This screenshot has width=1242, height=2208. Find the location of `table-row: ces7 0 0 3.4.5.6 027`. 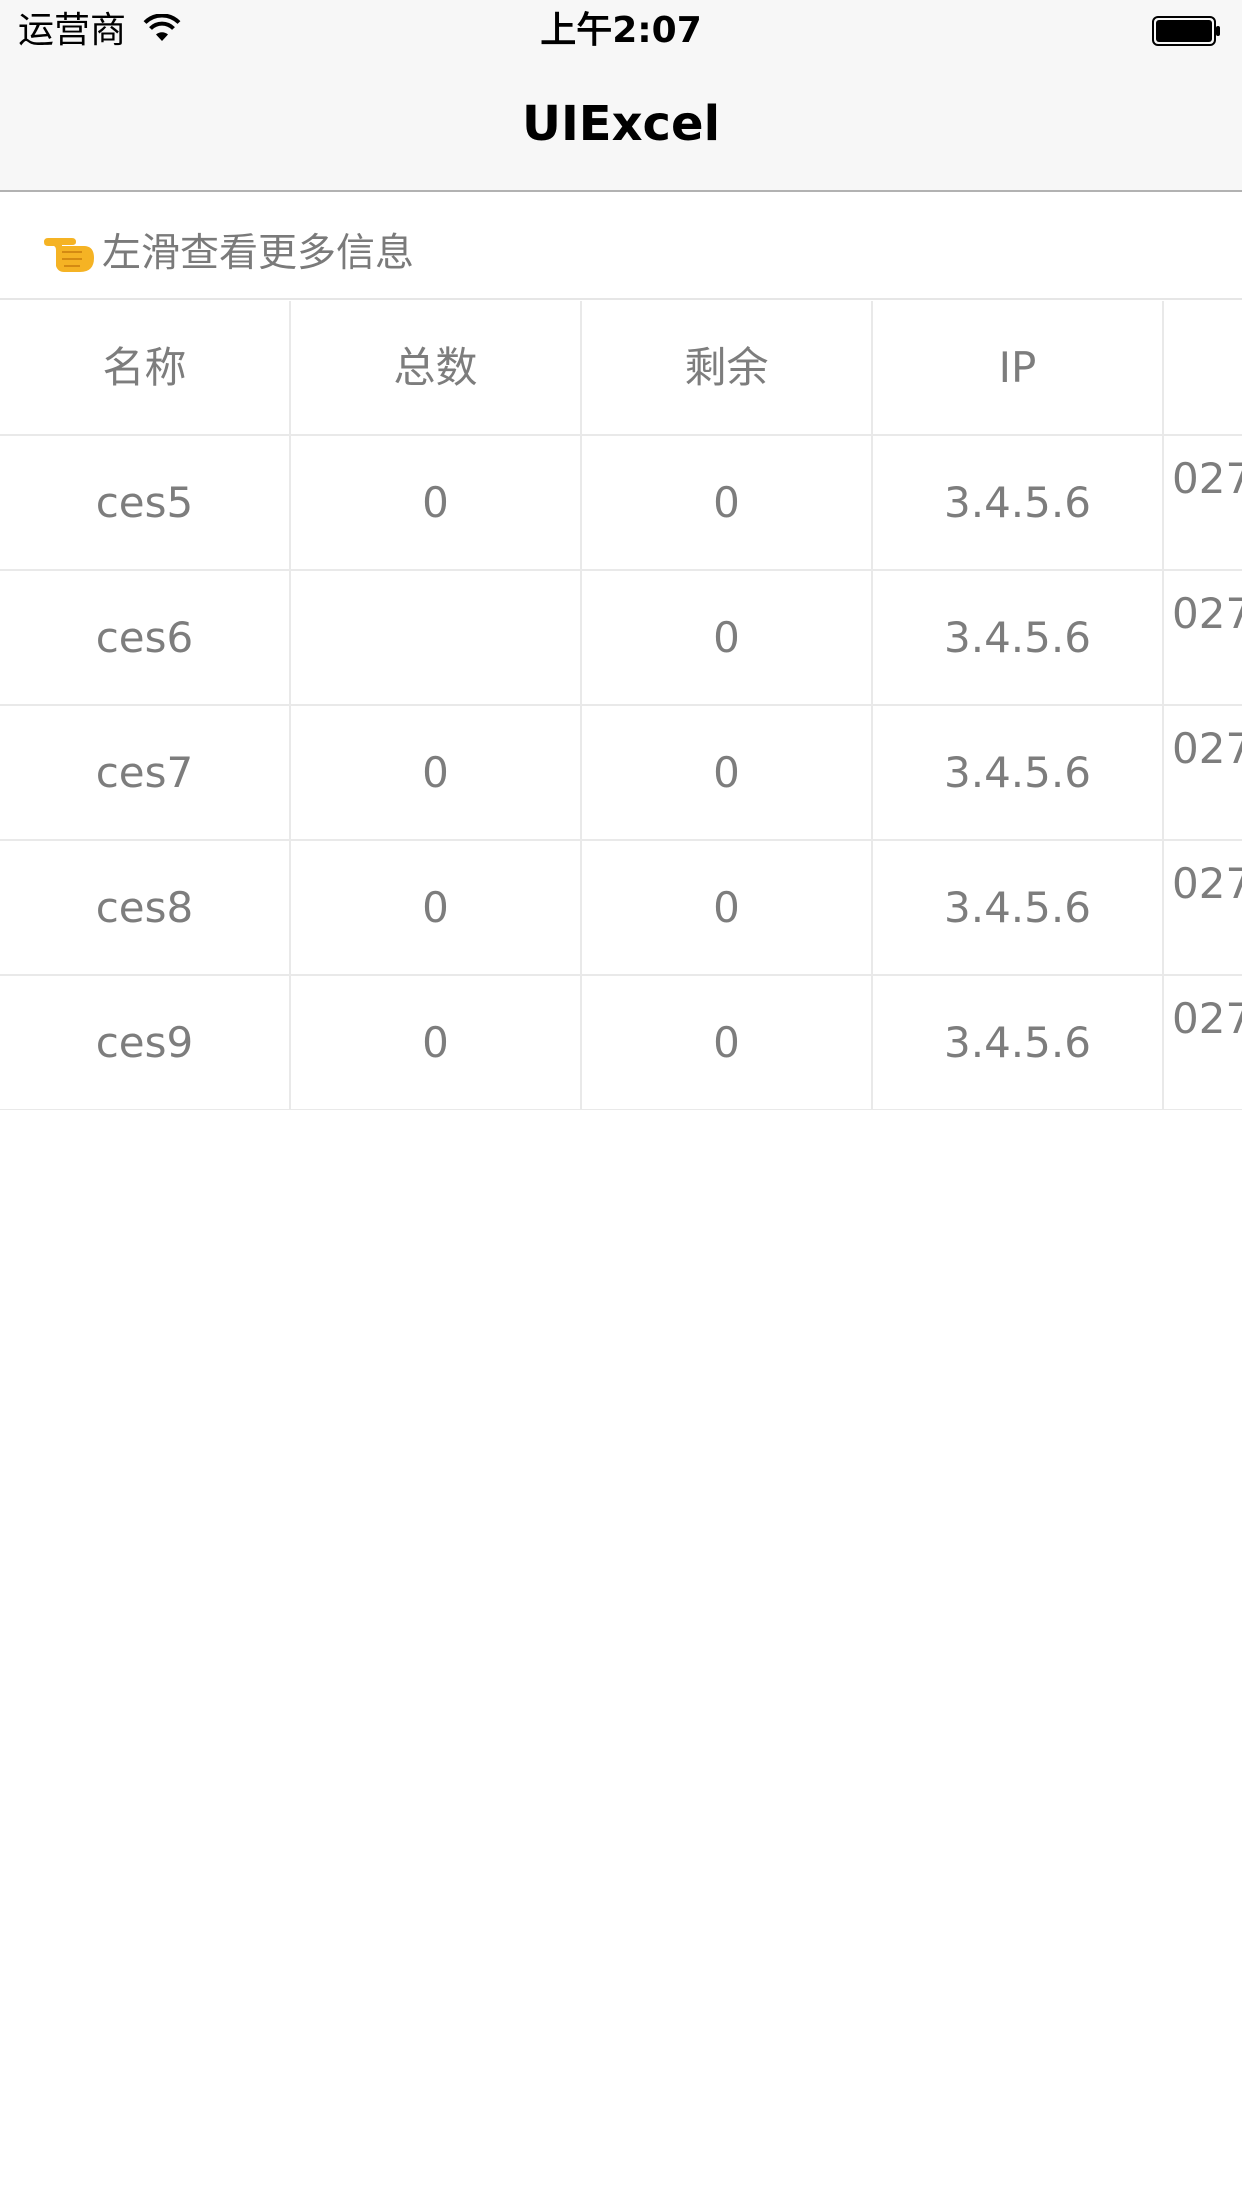

table-row: ces7 0 0 3.4.5.6 027 is located at coordinates (621, 773).